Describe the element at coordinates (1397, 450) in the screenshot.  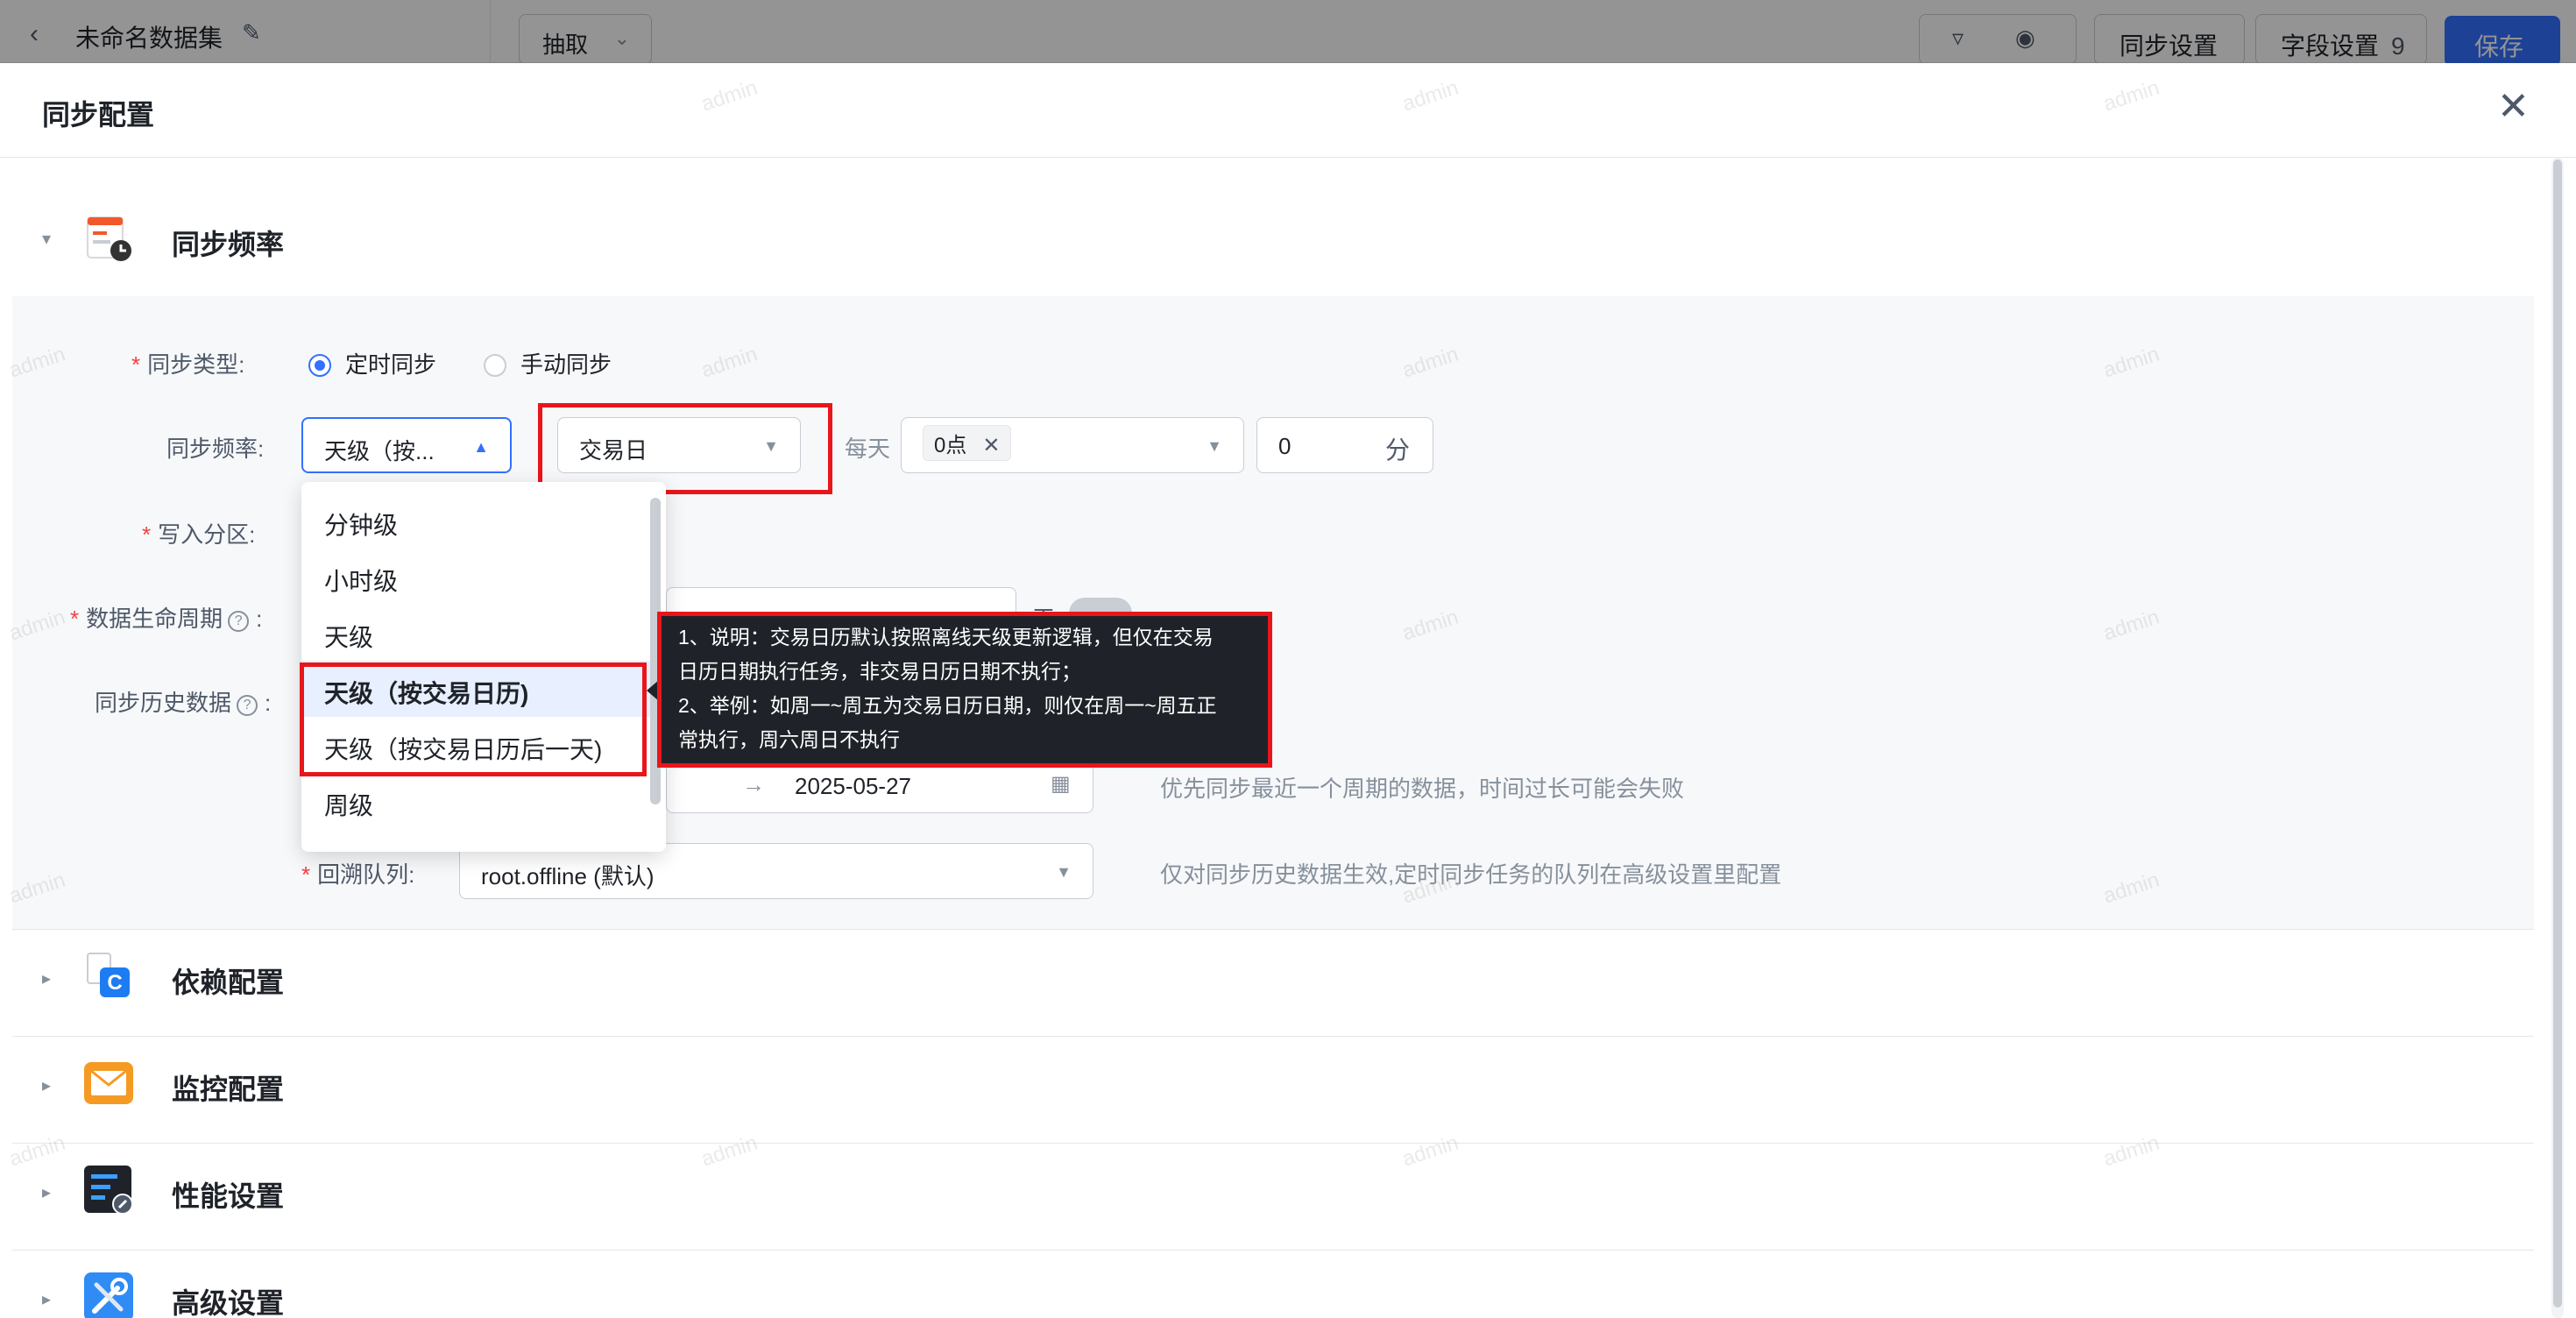
I see `minute-unit: 分` at that location.